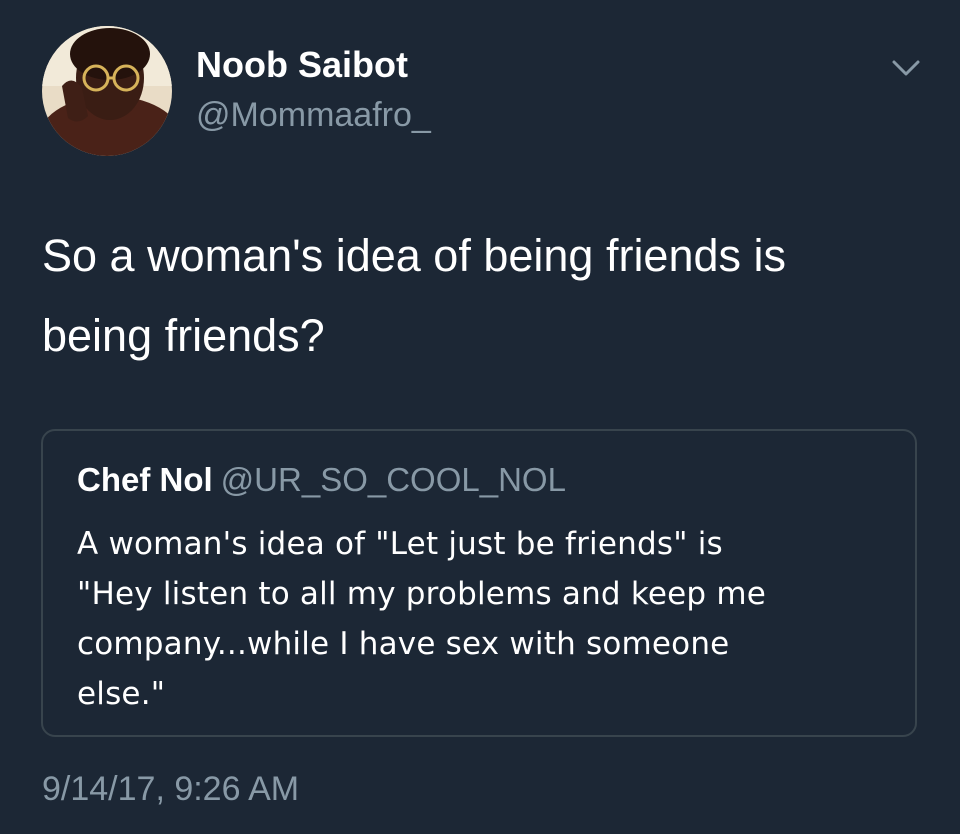 This screenshot has width=960, height=834. What do you see at coordinates (145, 479) in the screenshot?
I see `quoted-author-name: Chef Nol` at bounding box center [145, 479].